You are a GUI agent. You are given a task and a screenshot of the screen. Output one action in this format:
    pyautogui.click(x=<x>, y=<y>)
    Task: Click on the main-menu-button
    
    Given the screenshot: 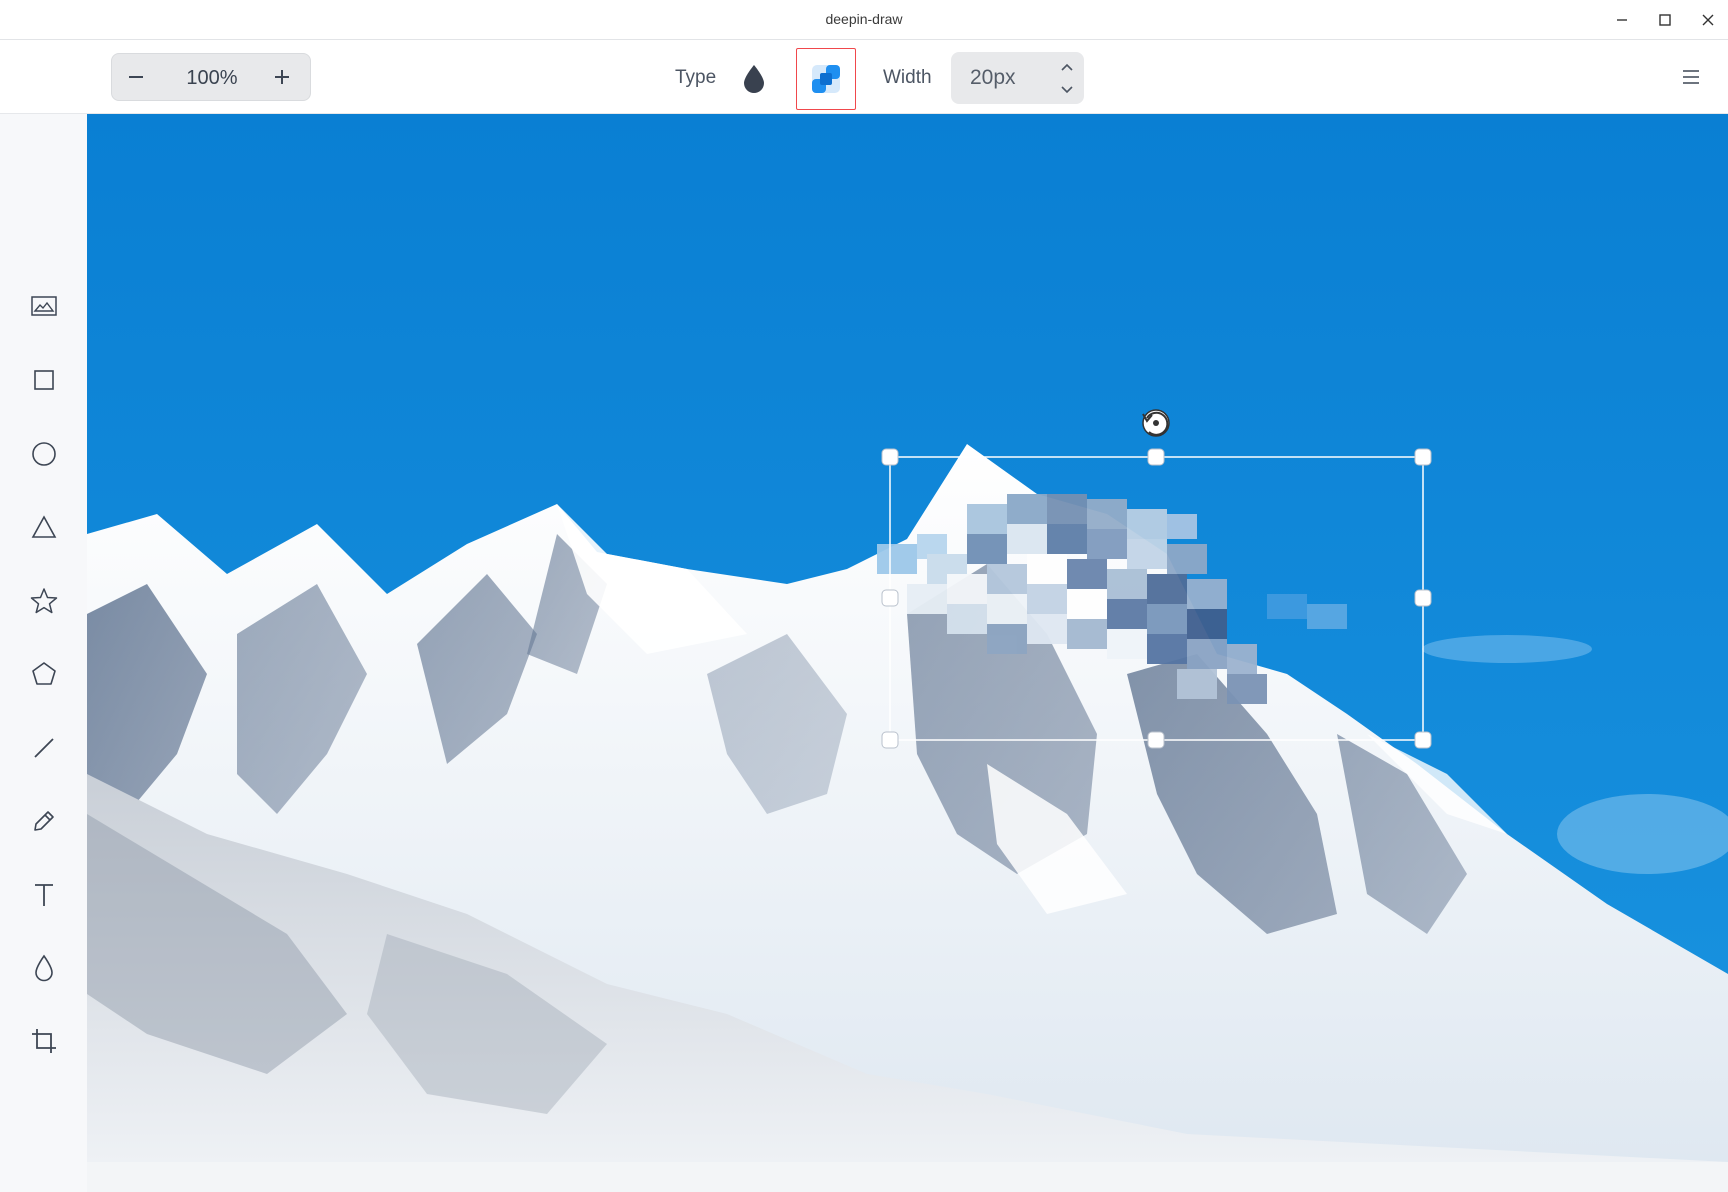 What is the action you would take?
    pyautogui.click(x=1691, y=77)
    